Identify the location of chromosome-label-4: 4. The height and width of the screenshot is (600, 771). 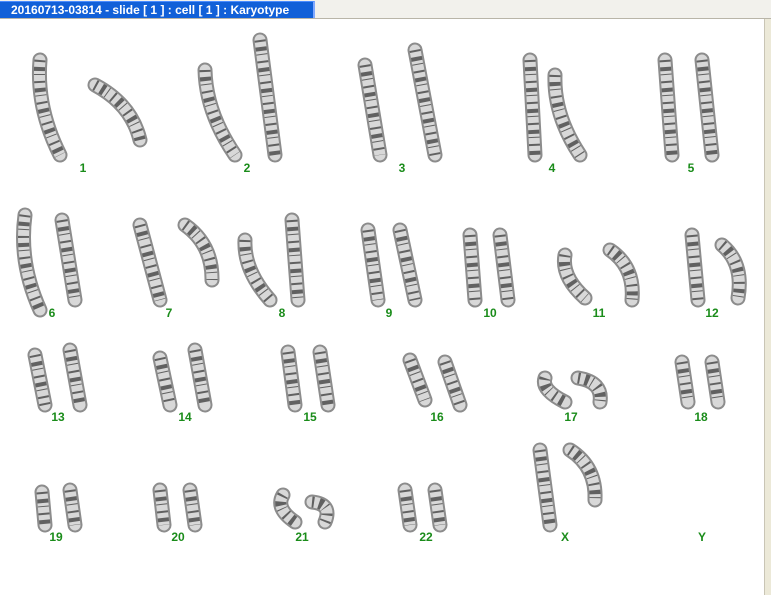
(552, 168).